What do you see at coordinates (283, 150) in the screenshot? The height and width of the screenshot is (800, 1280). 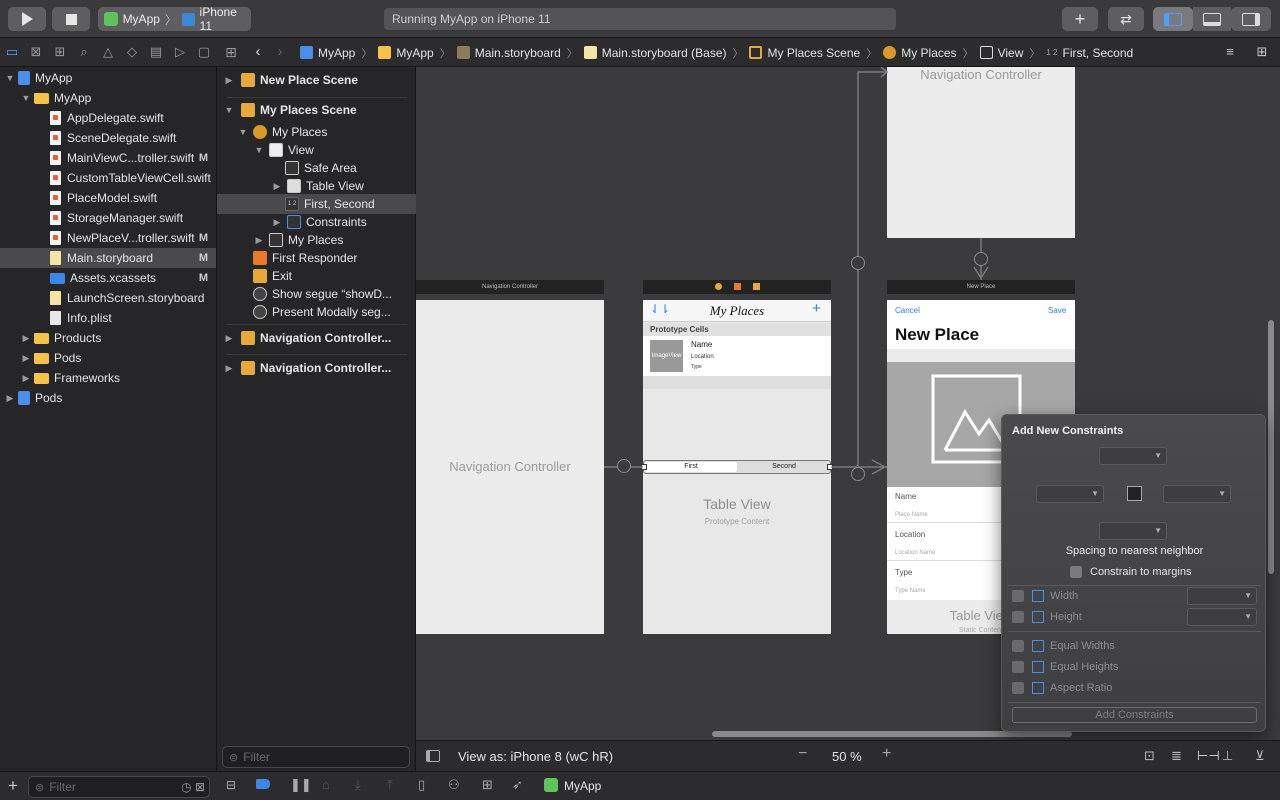 I see `outline-item-view: ▼ View` at bounding box center [283, 150].